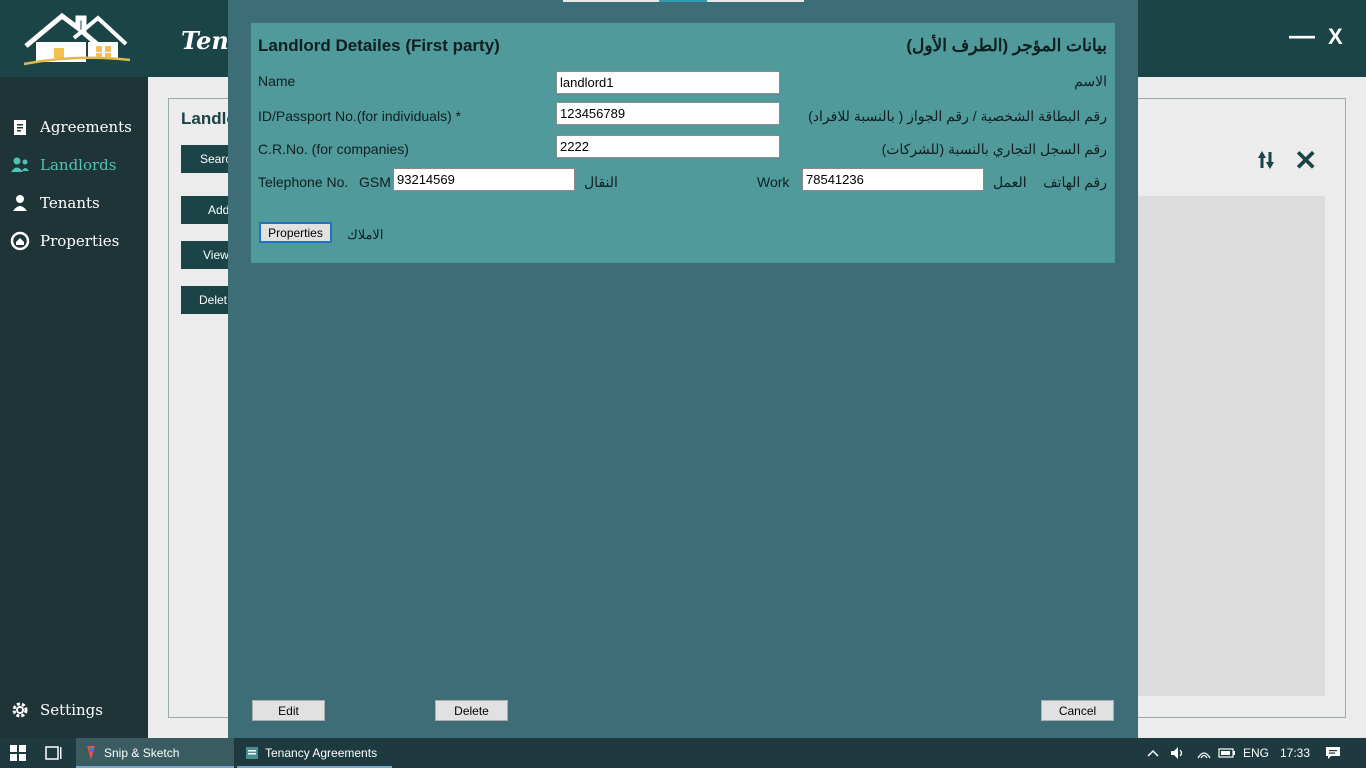 The image size is (1366, 768). What do you see at coordinates (893, 179) in the screenshot?
I see `work-field` at bounding box center [893, 179].